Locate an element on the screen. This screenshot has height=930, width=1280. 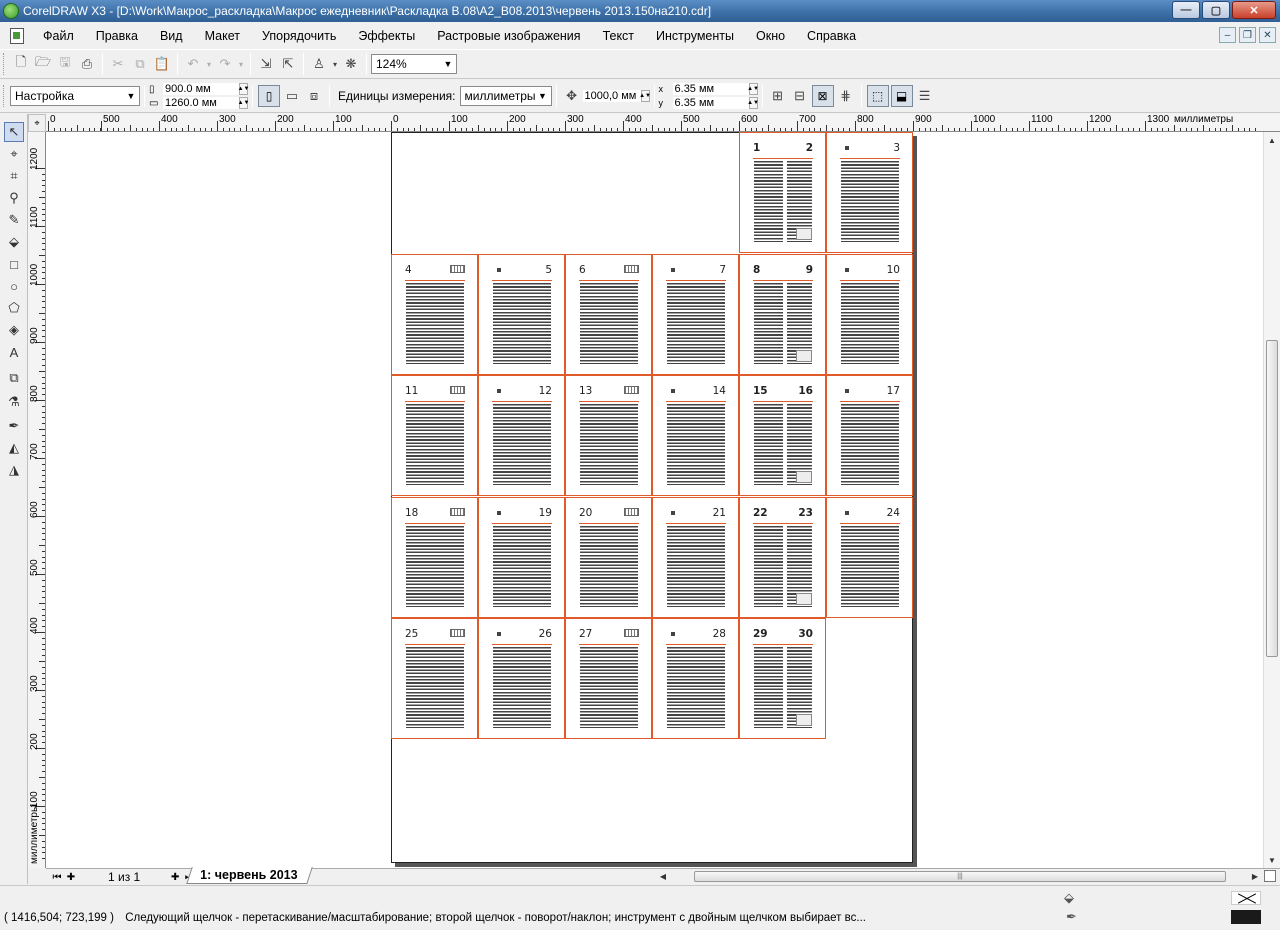
menu-text: Текст is located at coordinates (618, 36).